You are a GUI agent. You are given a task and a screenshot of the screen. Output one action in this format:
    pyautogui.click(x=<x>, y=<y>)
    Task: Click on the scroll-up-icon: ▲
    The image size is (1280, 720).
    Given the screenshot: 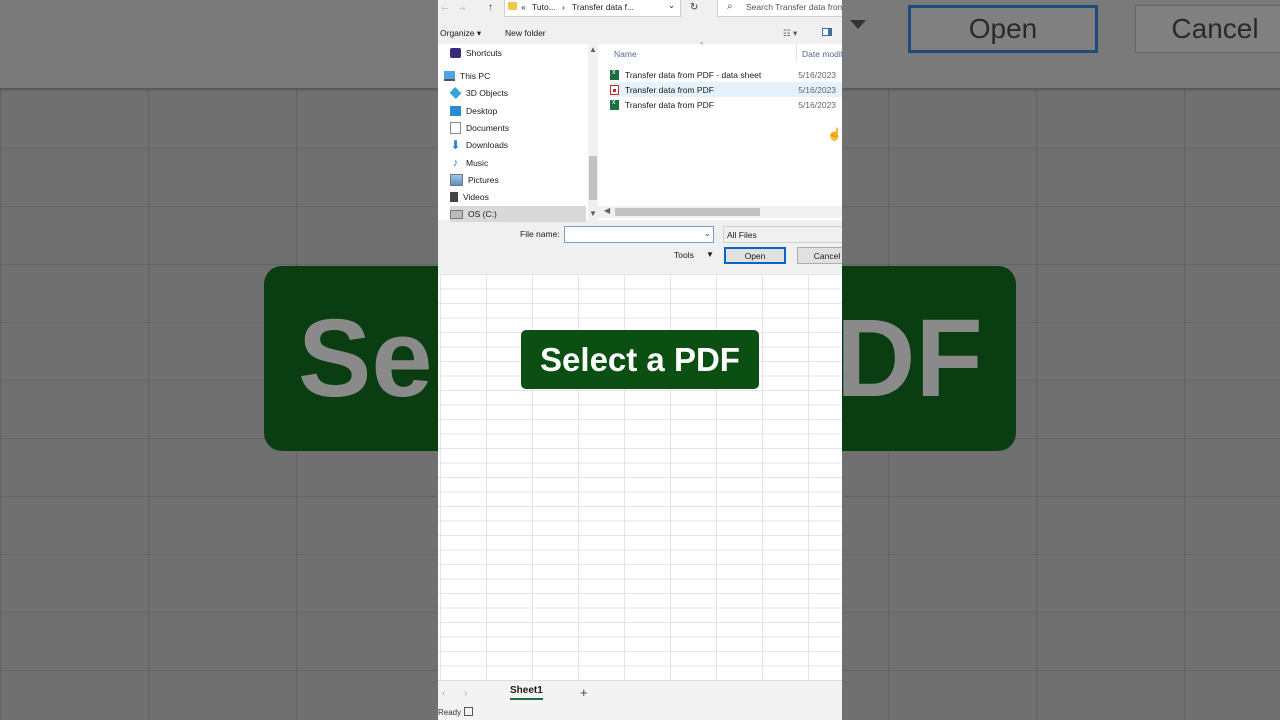 What is the action you would take?
    pyautogui.click(x=593, y=49)
    